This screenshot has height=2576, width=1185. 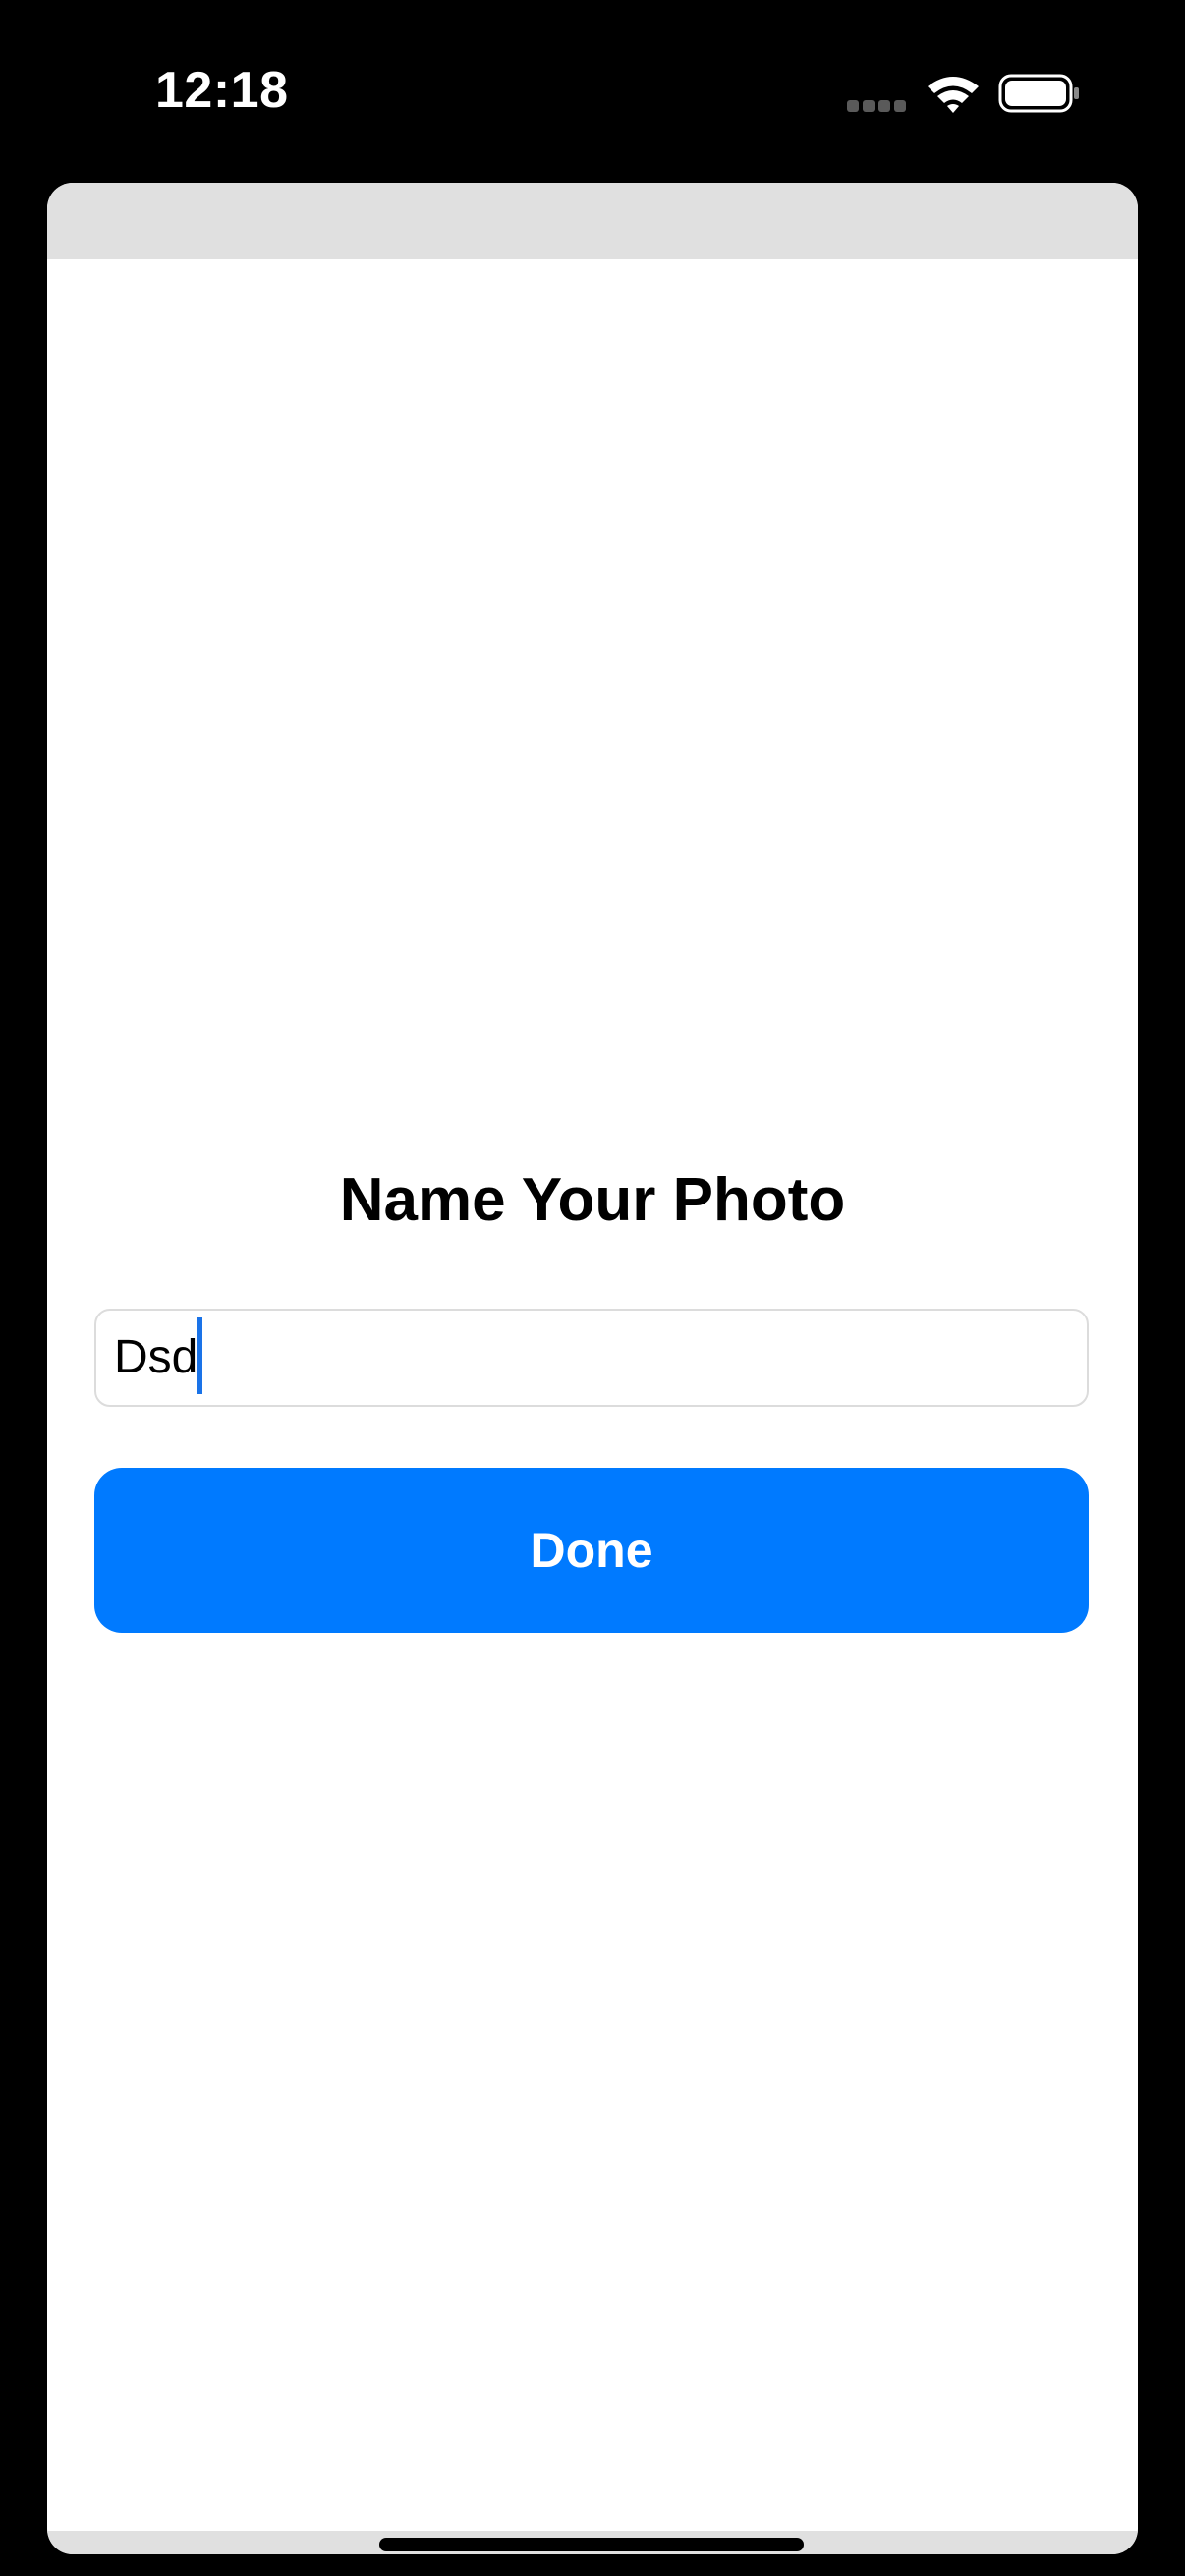 I want to click on status-time: 12:18, so click(x=222, y=90).